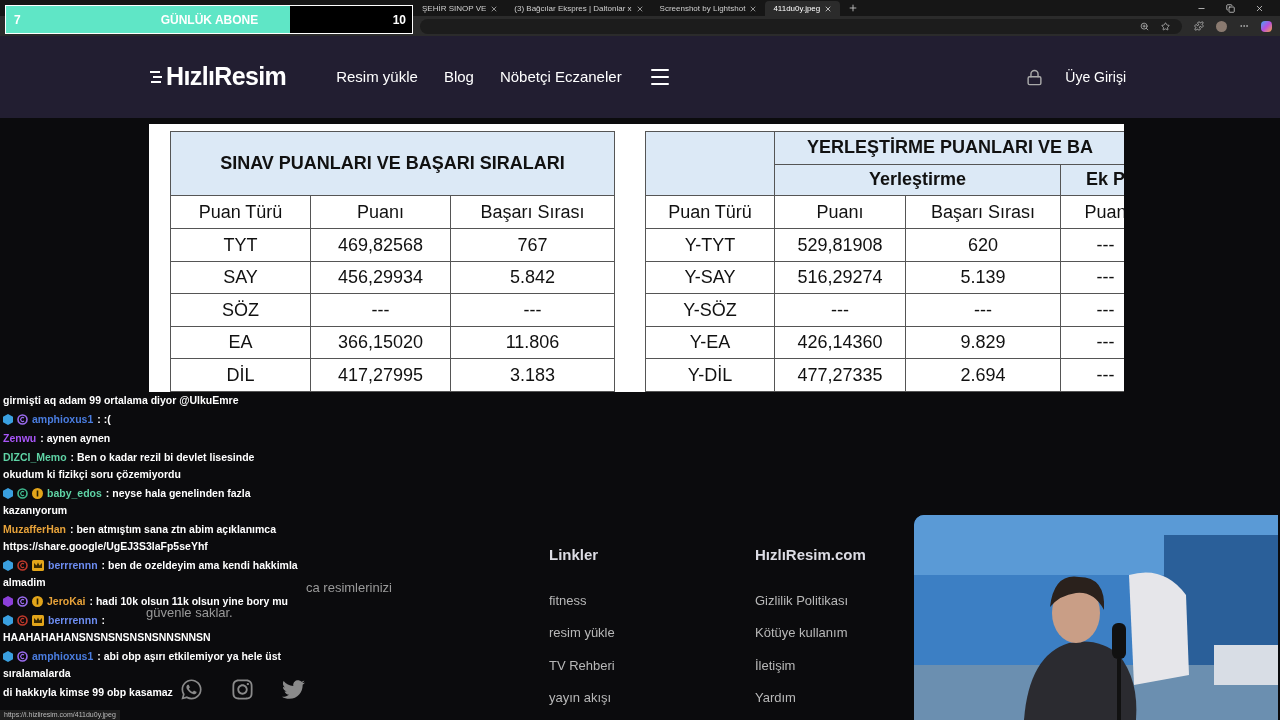  I want to click on footer-link: resim yükle, so click(652, 633).